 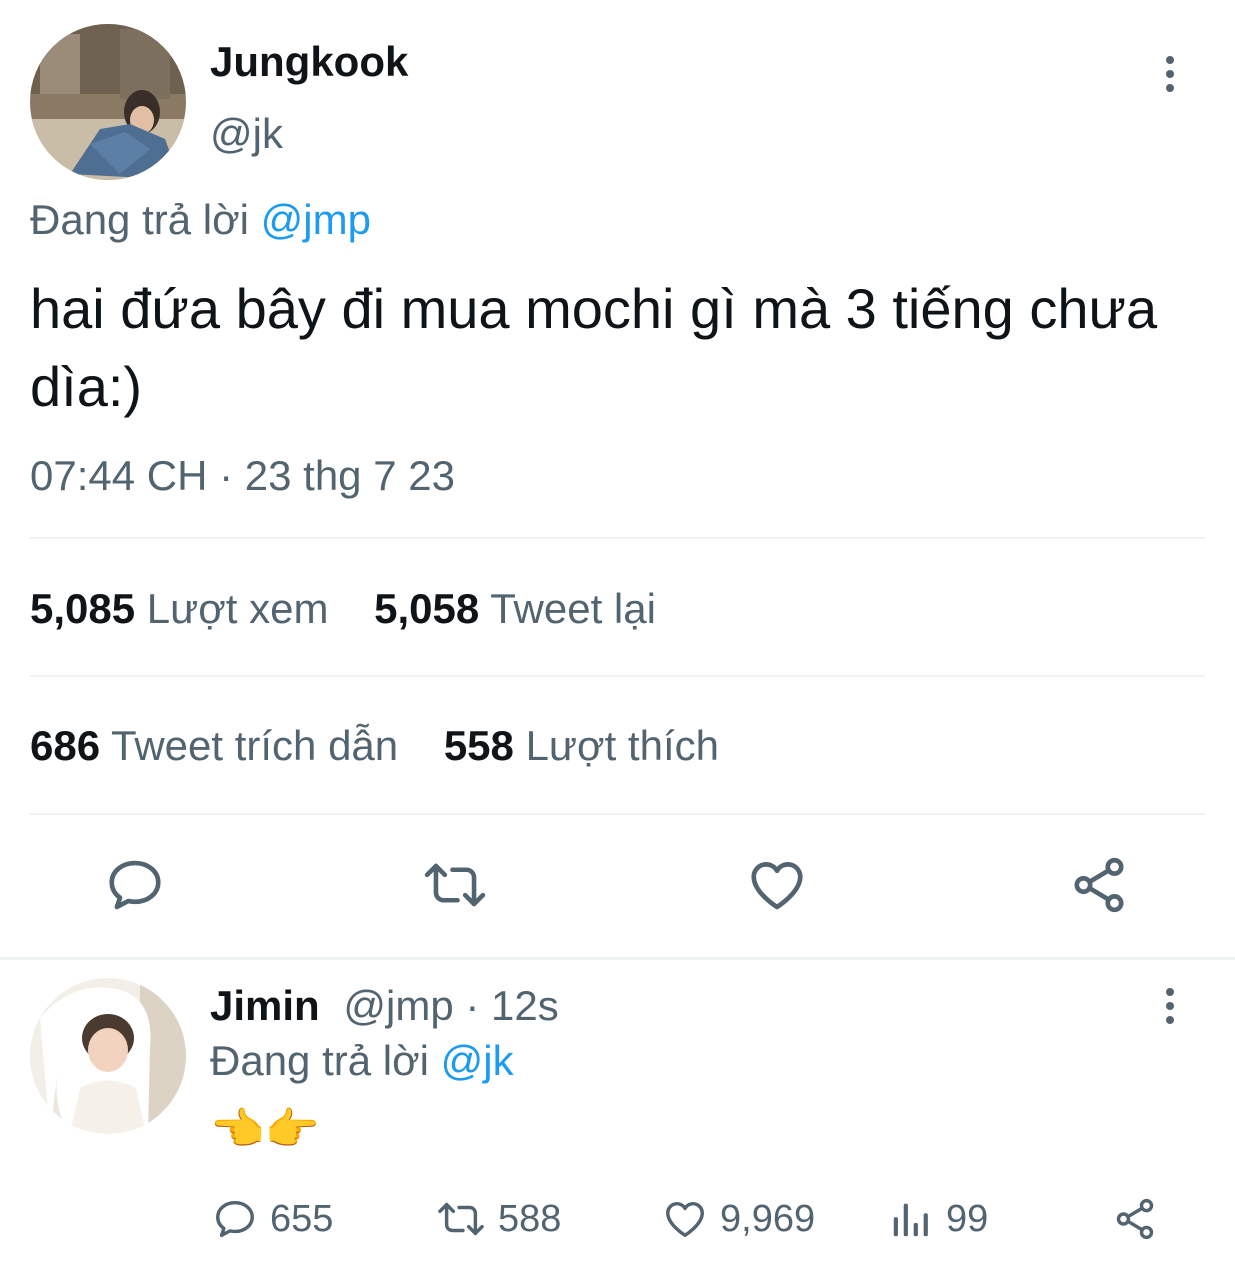 I want to click on reply-share-button, so click(x=1141, y=1219).